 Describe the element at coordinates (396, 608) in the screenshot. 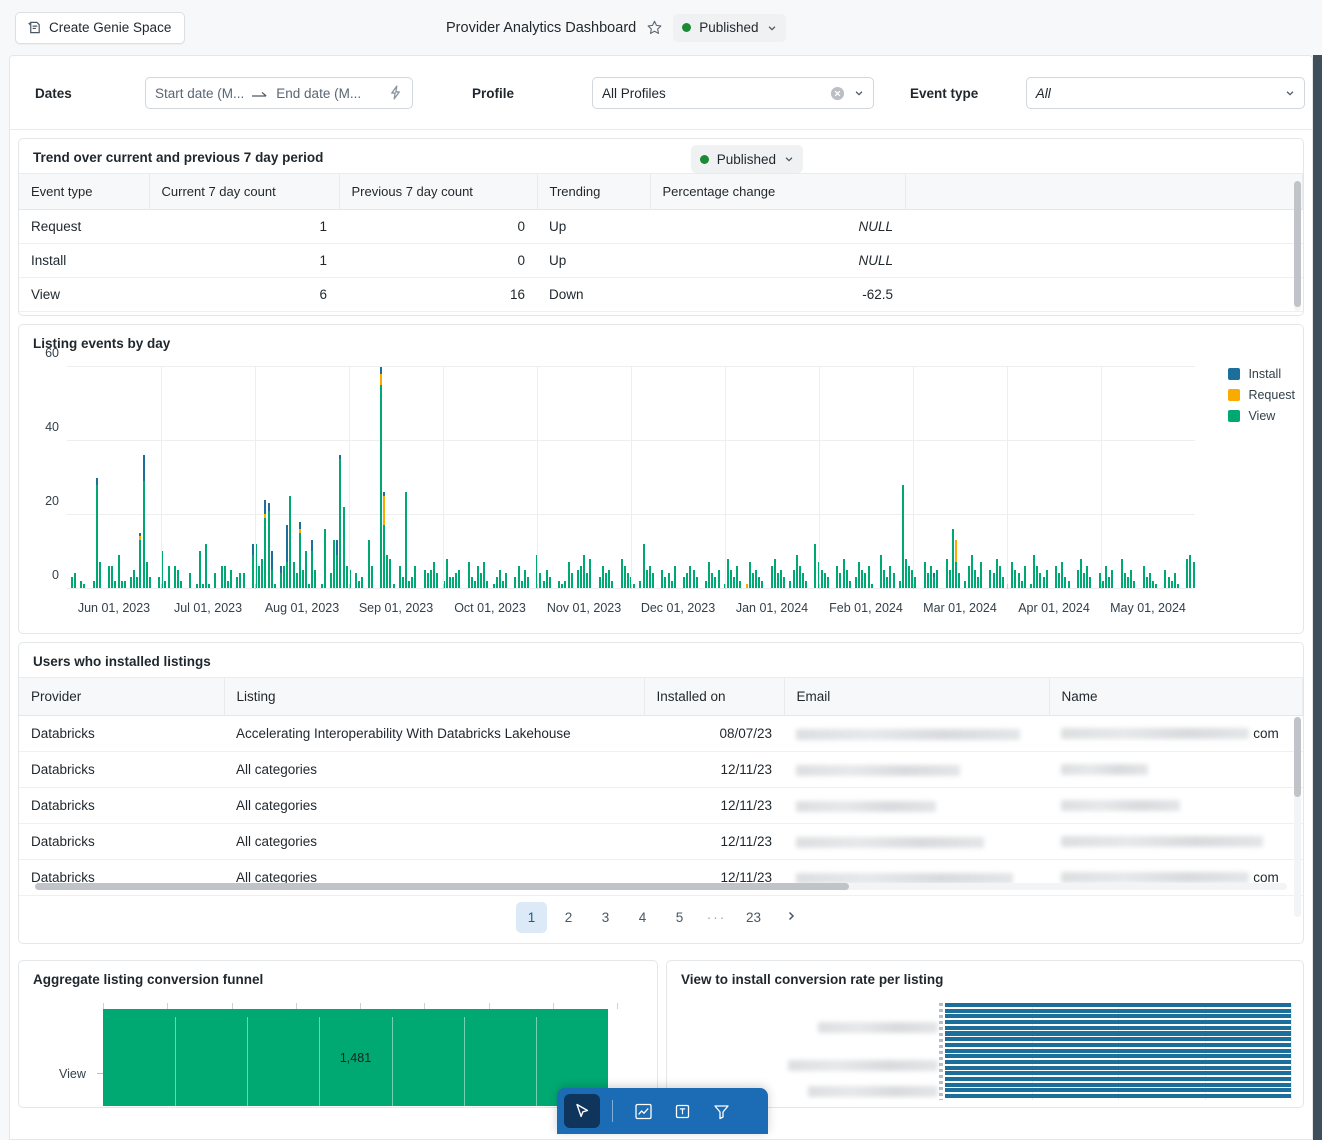

I see `chart-x-tick-label: Sep 01, 2023` at that location.